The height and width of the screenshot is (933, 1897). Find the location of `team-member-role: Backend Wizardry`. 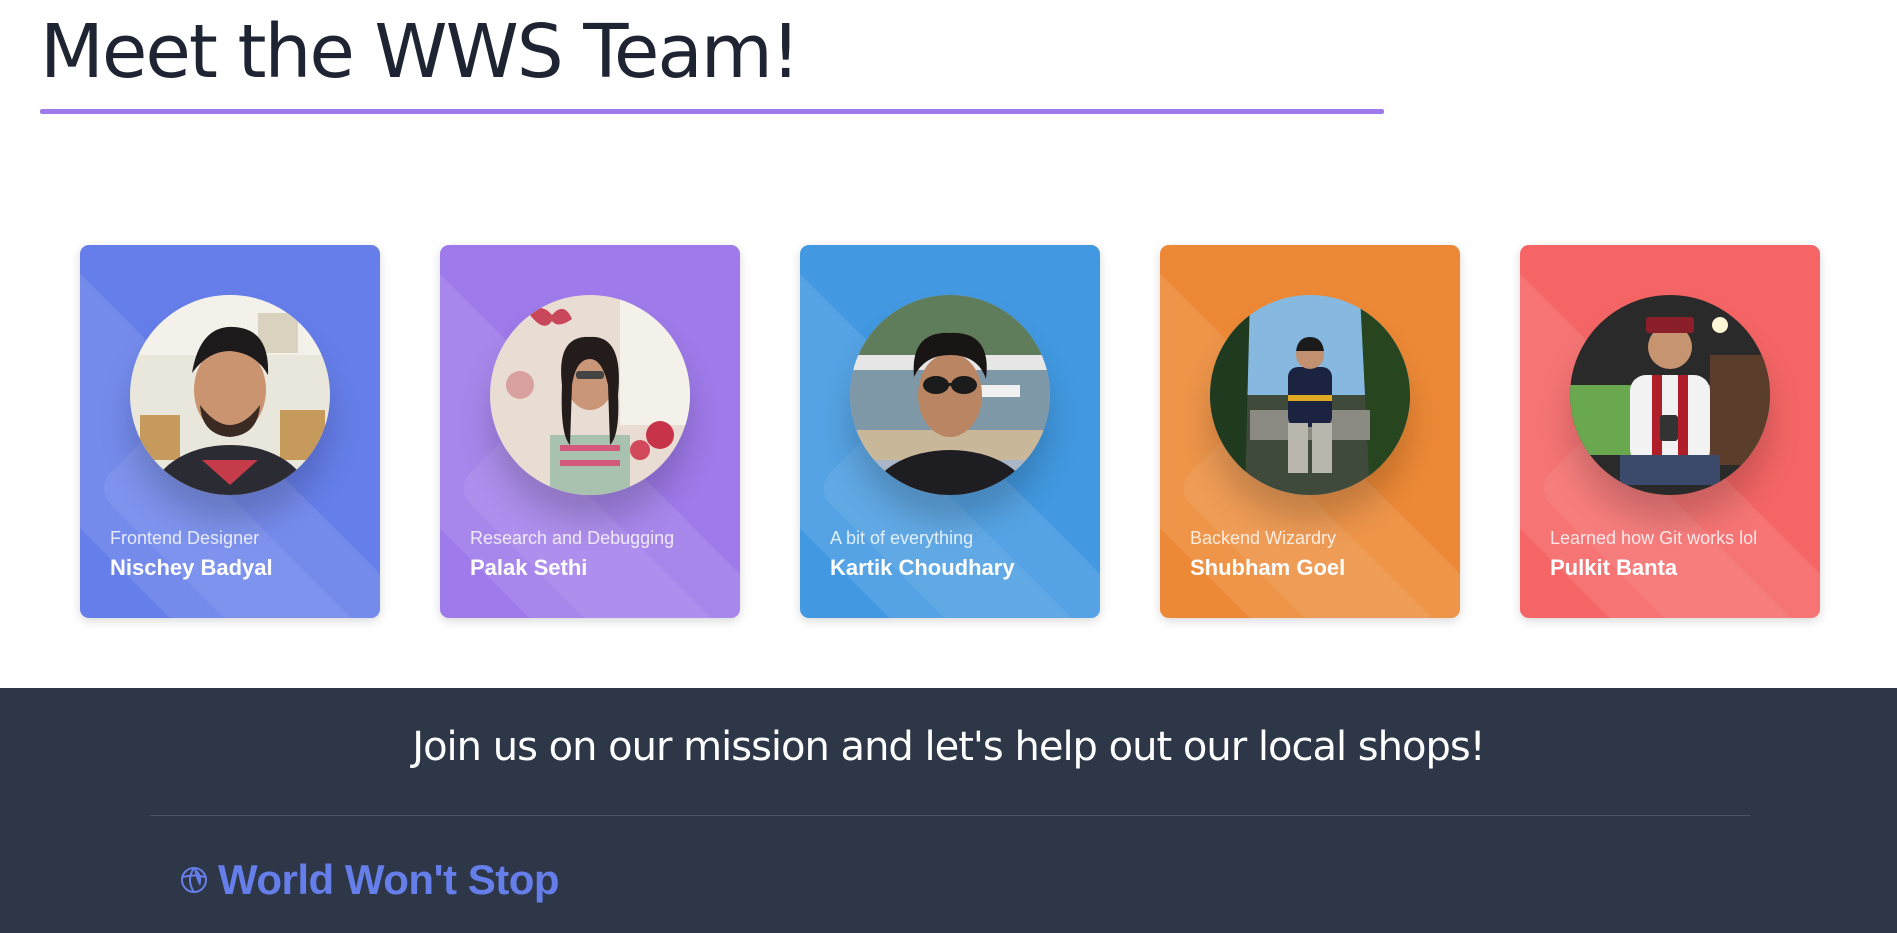

team-member-role: Backend Wizardry is located at coordinates (1263, 538).